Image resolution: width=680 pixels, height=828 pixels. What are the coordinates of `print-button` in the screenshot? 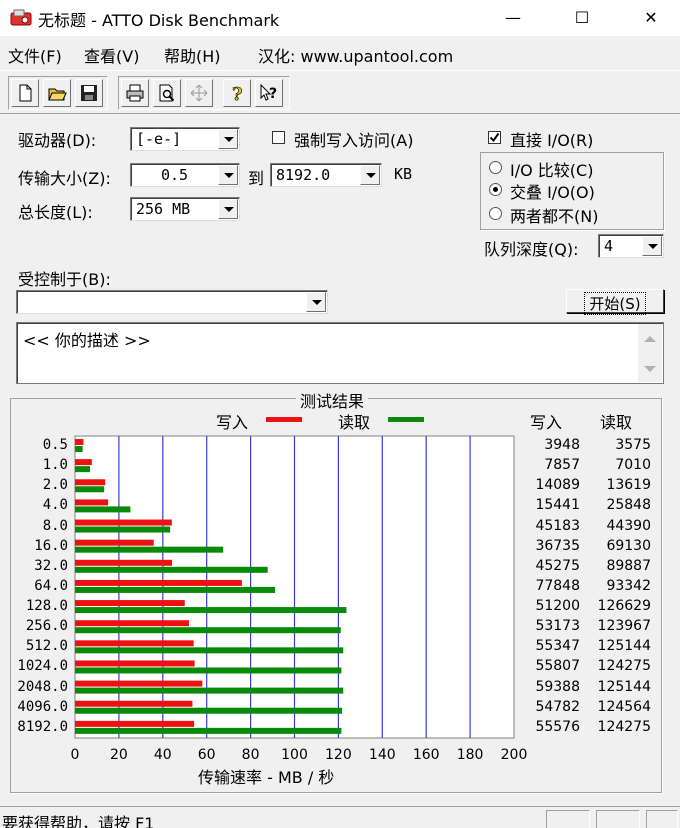 It's located at (135, 93).